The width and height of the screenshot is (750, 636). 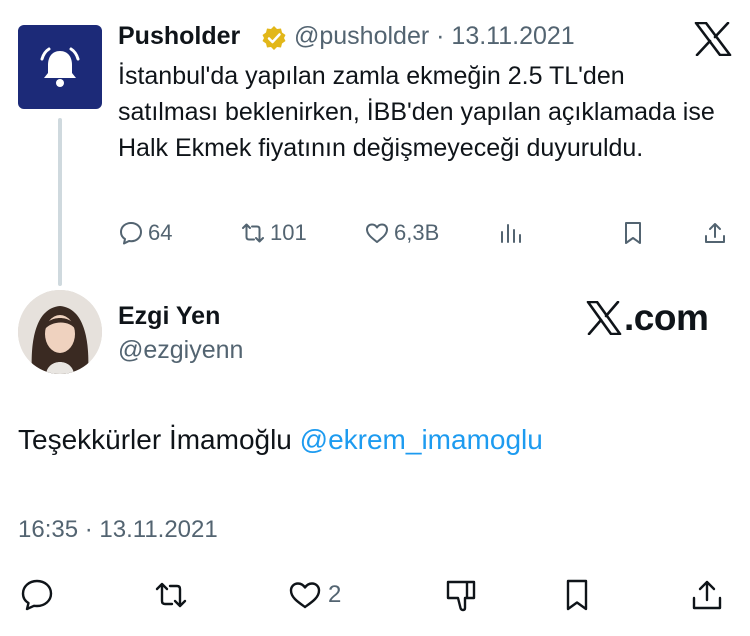 I want to click on verified-badge-icon, so click(x=274, y=38).